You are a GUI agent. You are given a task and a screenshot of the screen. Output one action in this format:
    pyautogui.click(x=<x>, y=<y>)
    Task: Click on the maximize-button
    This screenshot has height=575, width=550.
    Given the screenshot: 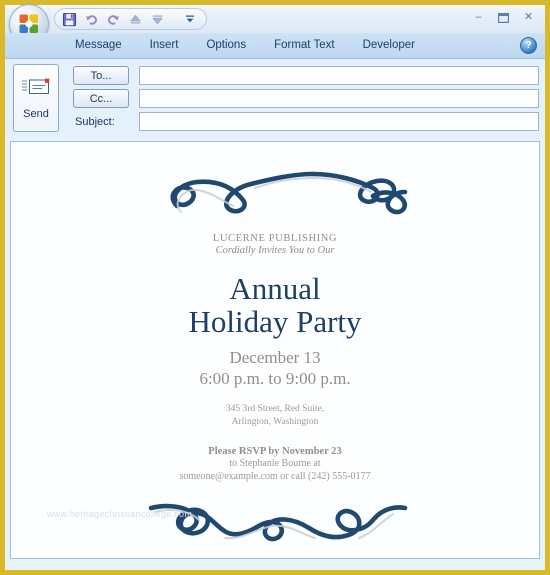 What is the action you would take?
    pyautogui.click(x=503, y=17)
    